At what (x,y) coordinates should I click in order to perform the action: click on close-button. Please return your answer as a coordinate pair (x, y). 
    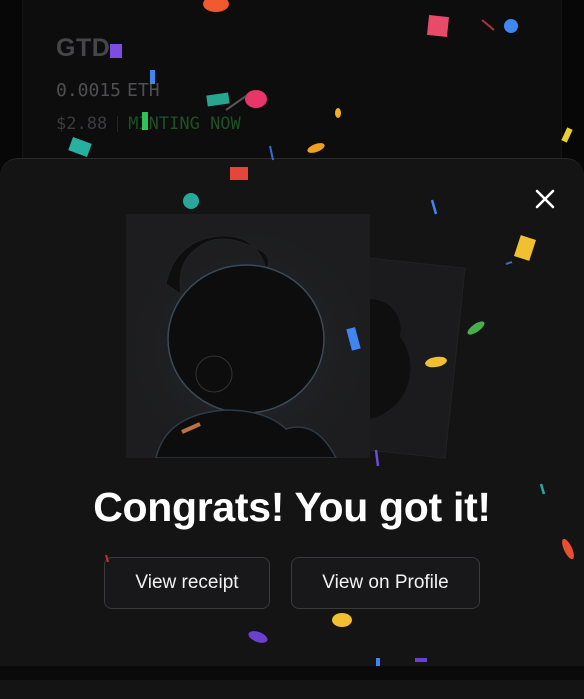
    Looking at the image, I should click on (545, 199).